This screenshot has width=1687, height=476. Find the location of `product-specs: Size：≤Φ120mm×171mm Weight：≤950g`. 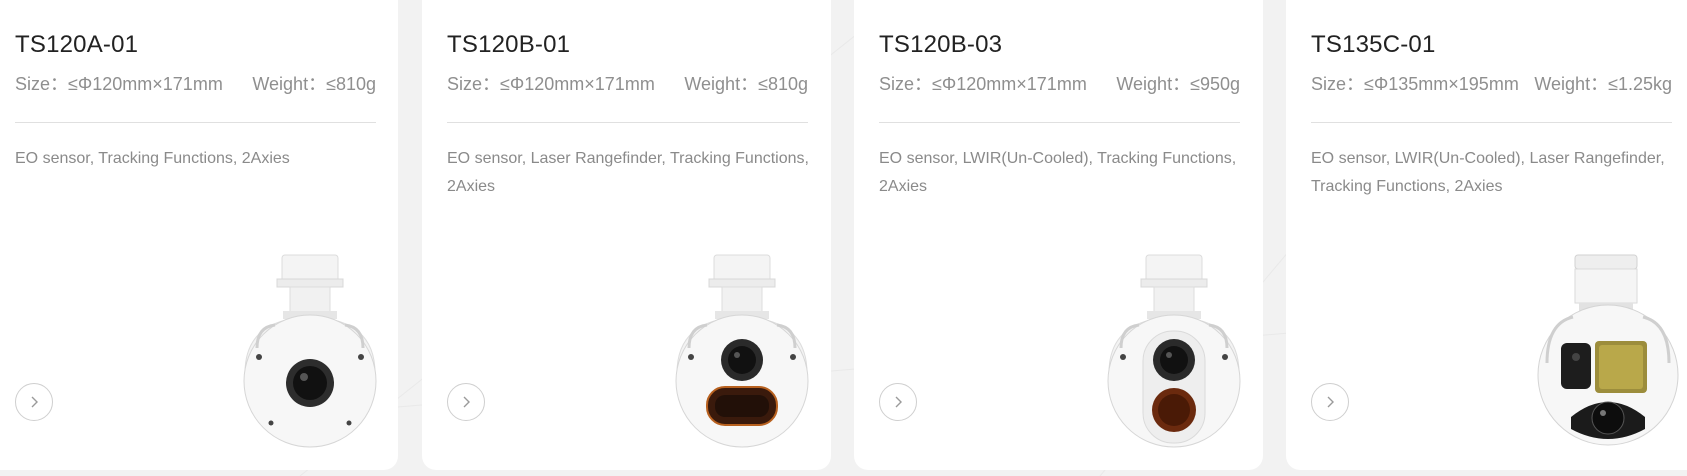

product-specs: Size：≤Φ120mm×171mm Weight：≤950g is located at coordinates (1059, 83).